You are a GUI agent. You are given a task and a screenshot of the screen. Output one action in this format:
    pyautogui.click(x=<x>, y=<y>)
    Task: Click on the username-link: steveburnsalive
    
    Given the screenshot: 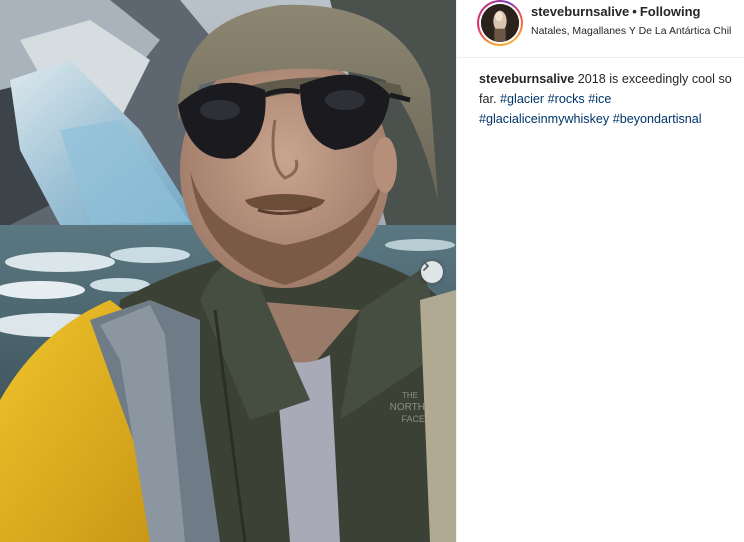 What is the action you would take?
    pyautogui.click(x=580, y=11)
    